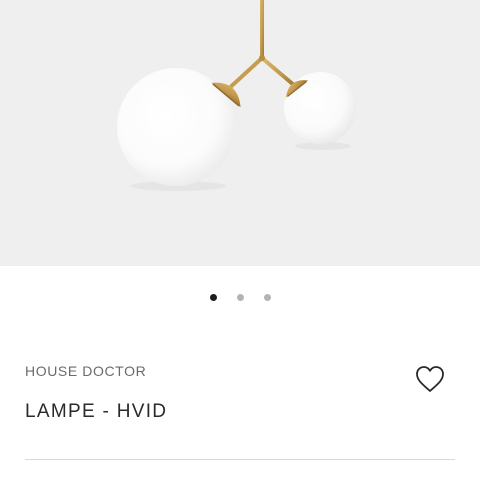  Describe the element at coordinates (96, 411) in the screenshot. I see `product-title: LAMPE - HVID` at that location.